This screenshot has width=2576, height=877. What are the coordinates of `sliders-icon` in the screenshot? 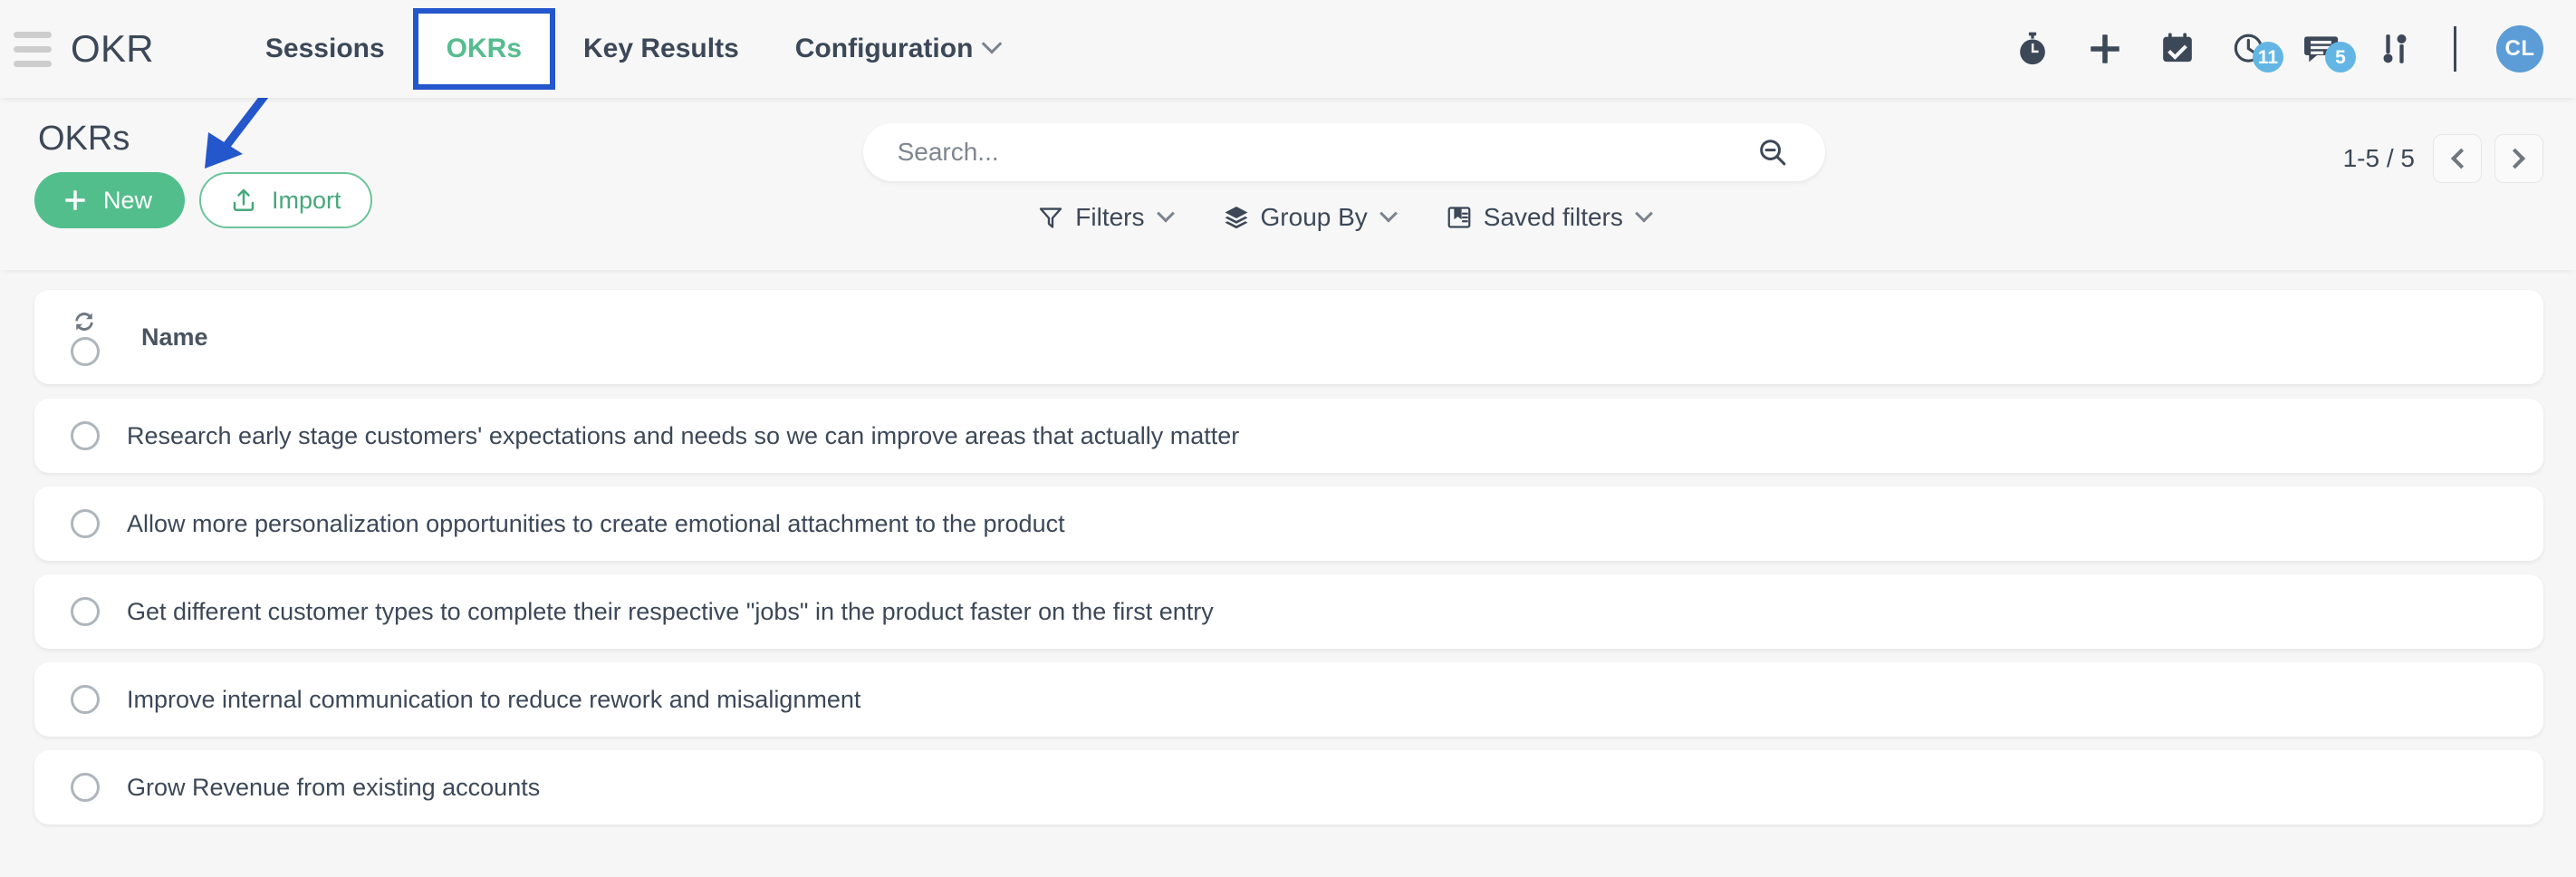 It's located at (2395, 49).